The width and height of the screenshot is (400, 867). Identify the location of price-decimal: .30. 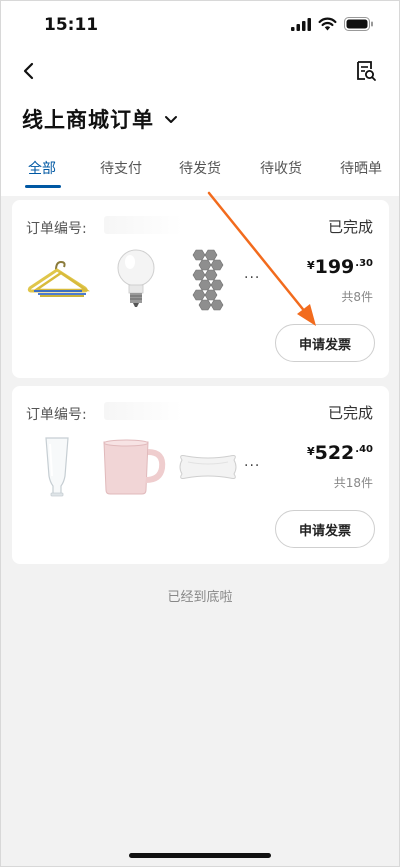
(364, 263).